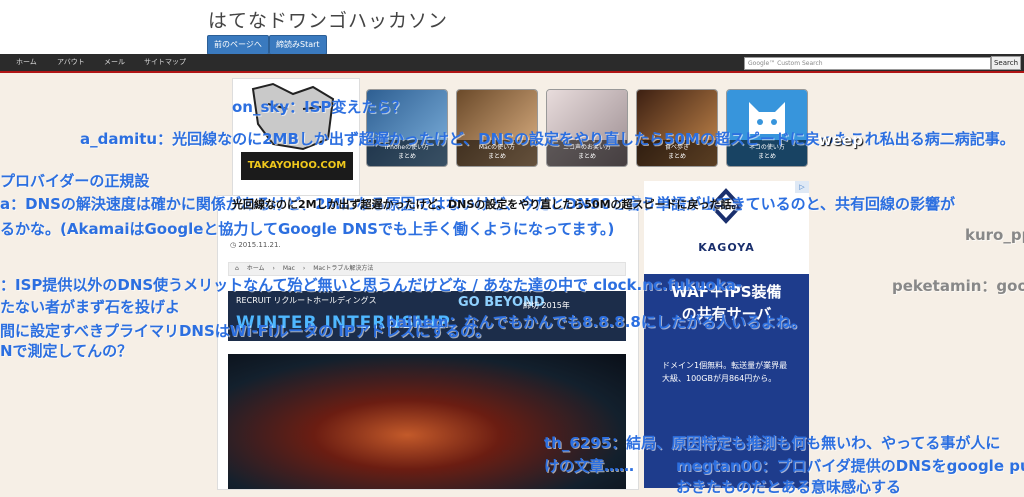 The image size is (1024, 497). Describe the element at coordinates (306, 300) in the screenshot. I see `banner-recruit: RECRUIT リクルートホールディングス` at that location.